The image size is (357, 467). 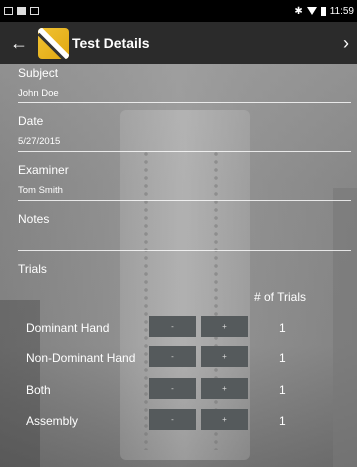 What do you see at coordinates (81, 358) in the screenshot?
I see `trial-label: Non-Dominant Hand` at bounding box center [81, 358].